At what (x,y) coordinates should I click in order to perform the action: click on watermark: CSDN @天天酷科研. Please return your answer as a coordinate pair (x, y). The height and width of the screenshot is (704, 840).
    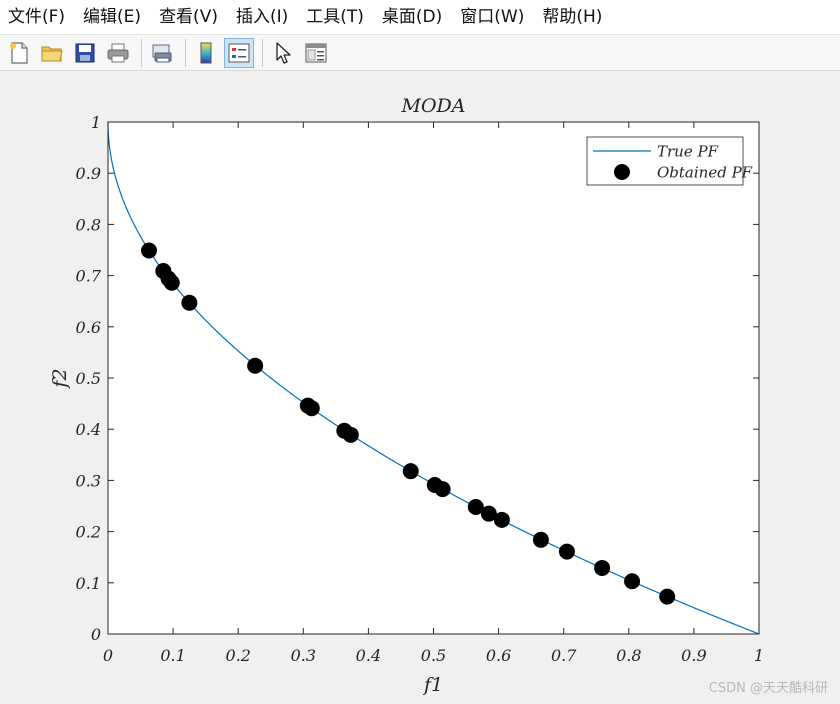
    Looking at the image, I should click on (768, 688).